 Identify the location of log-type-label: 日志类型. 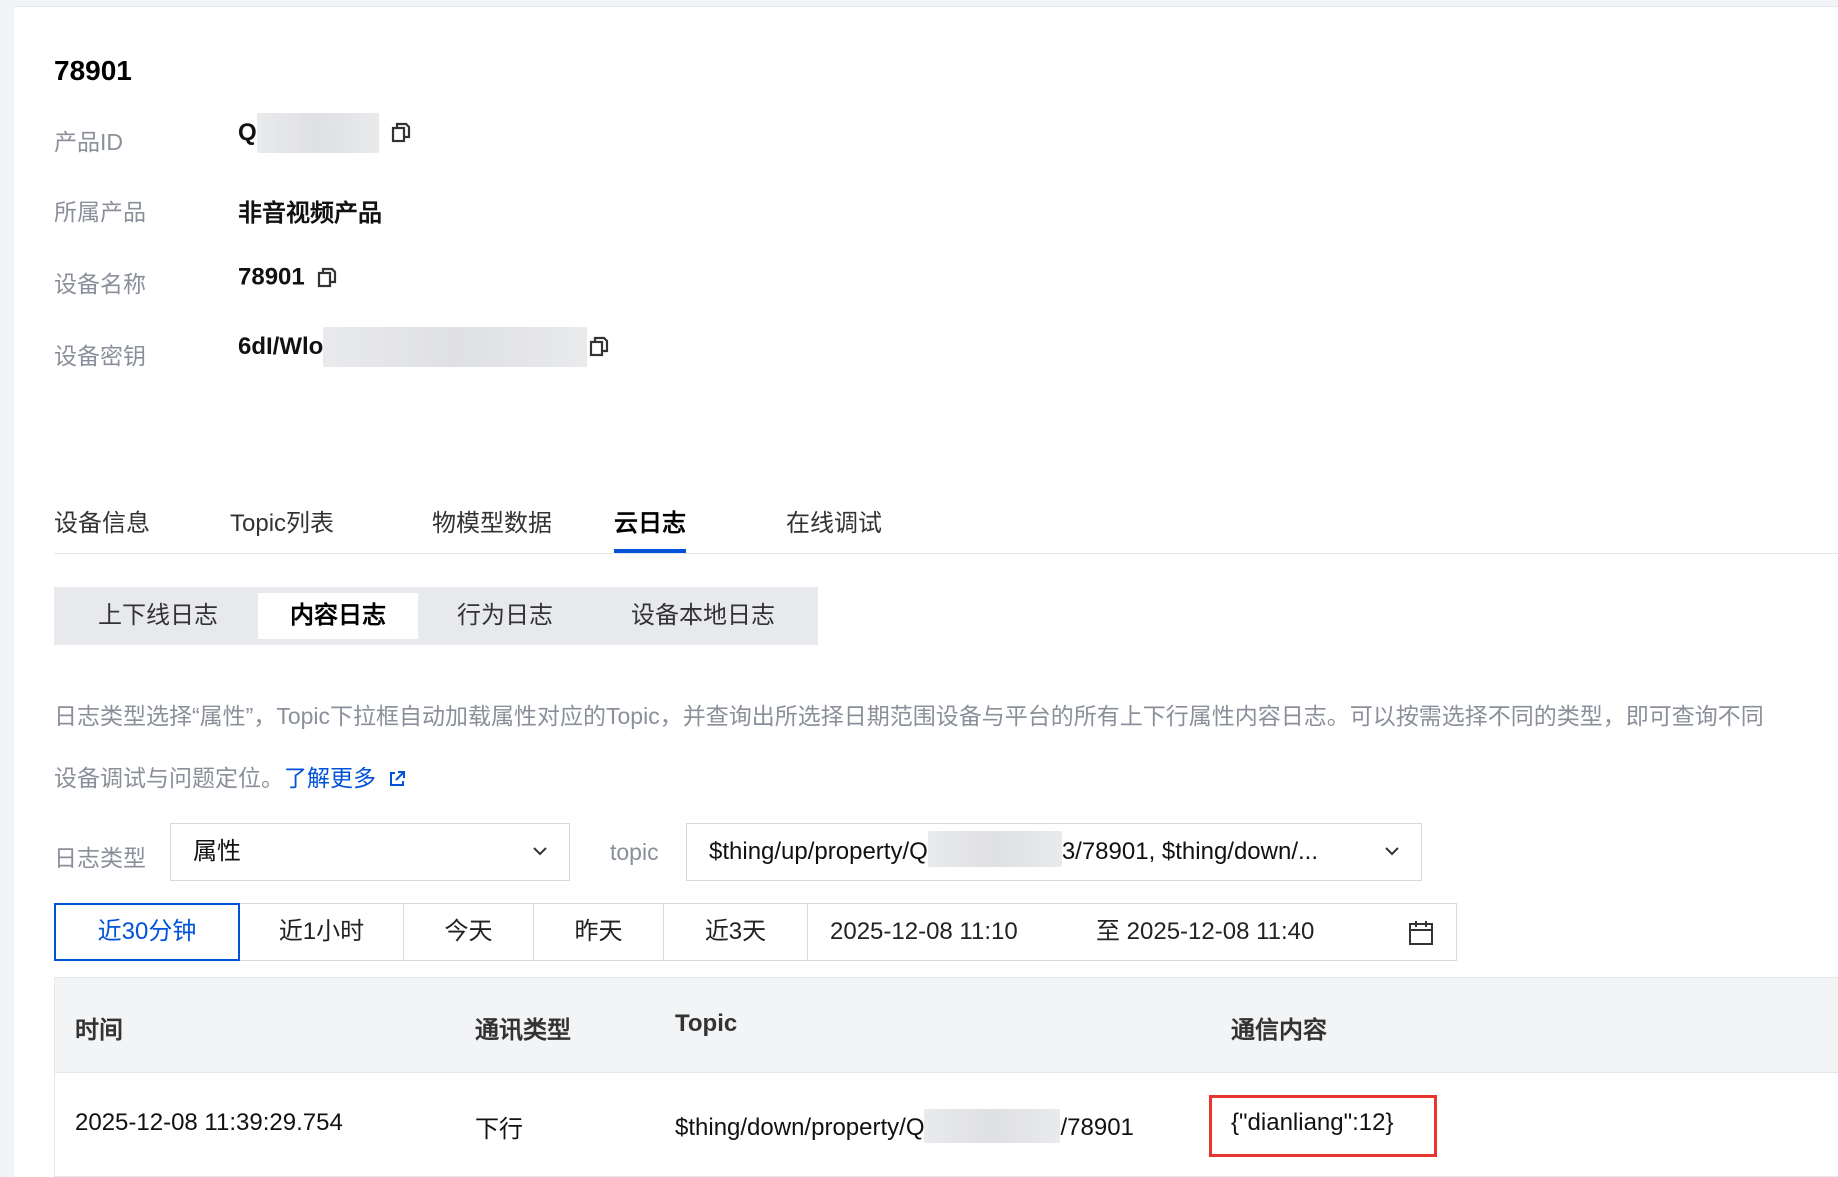
(100, 858).